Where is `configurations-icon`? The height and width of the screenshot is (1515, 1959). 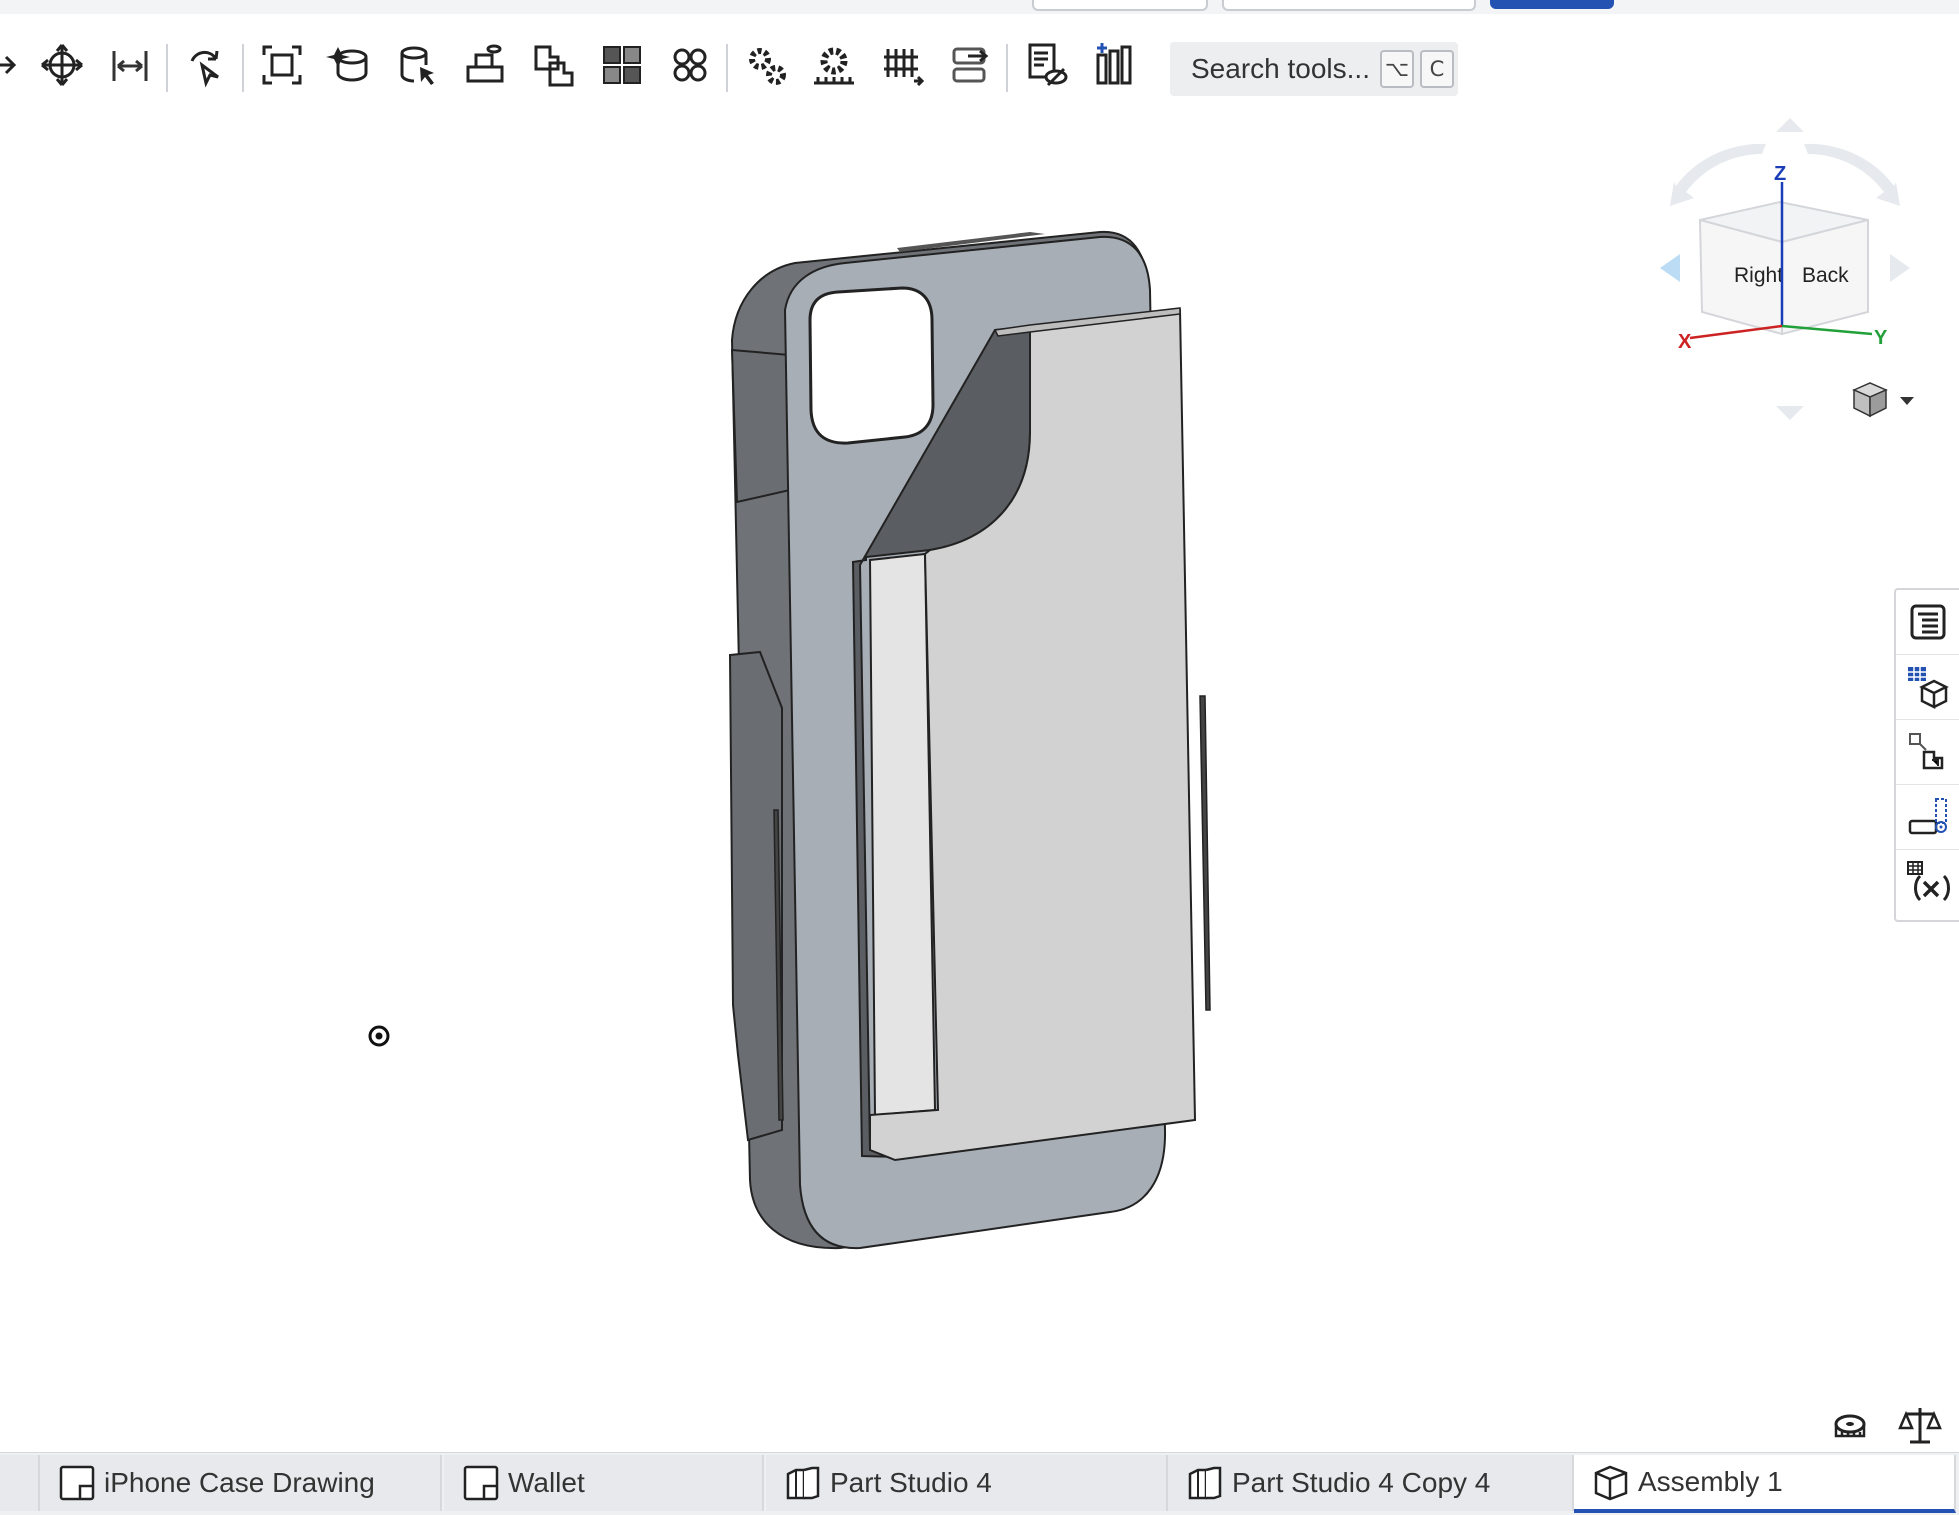 configurations-icon is located at coordinates (1927, 817).